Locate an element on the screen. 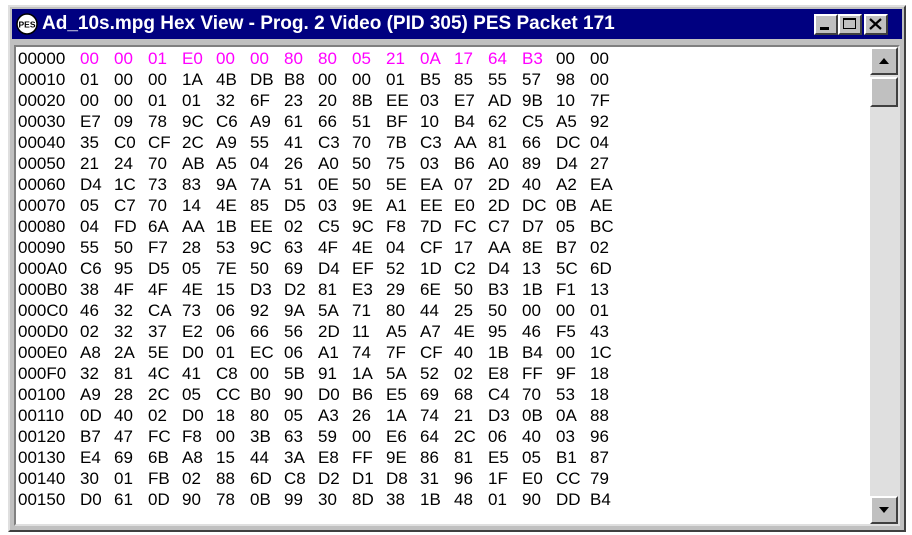 Image resolution: width=912 pixels, height=535 pixels. hex-row: 00020 00 00 01 01 32 6F 23 20 8B EE 03 E7 AD 9B 10 7F is located at coordinates (321, 100).